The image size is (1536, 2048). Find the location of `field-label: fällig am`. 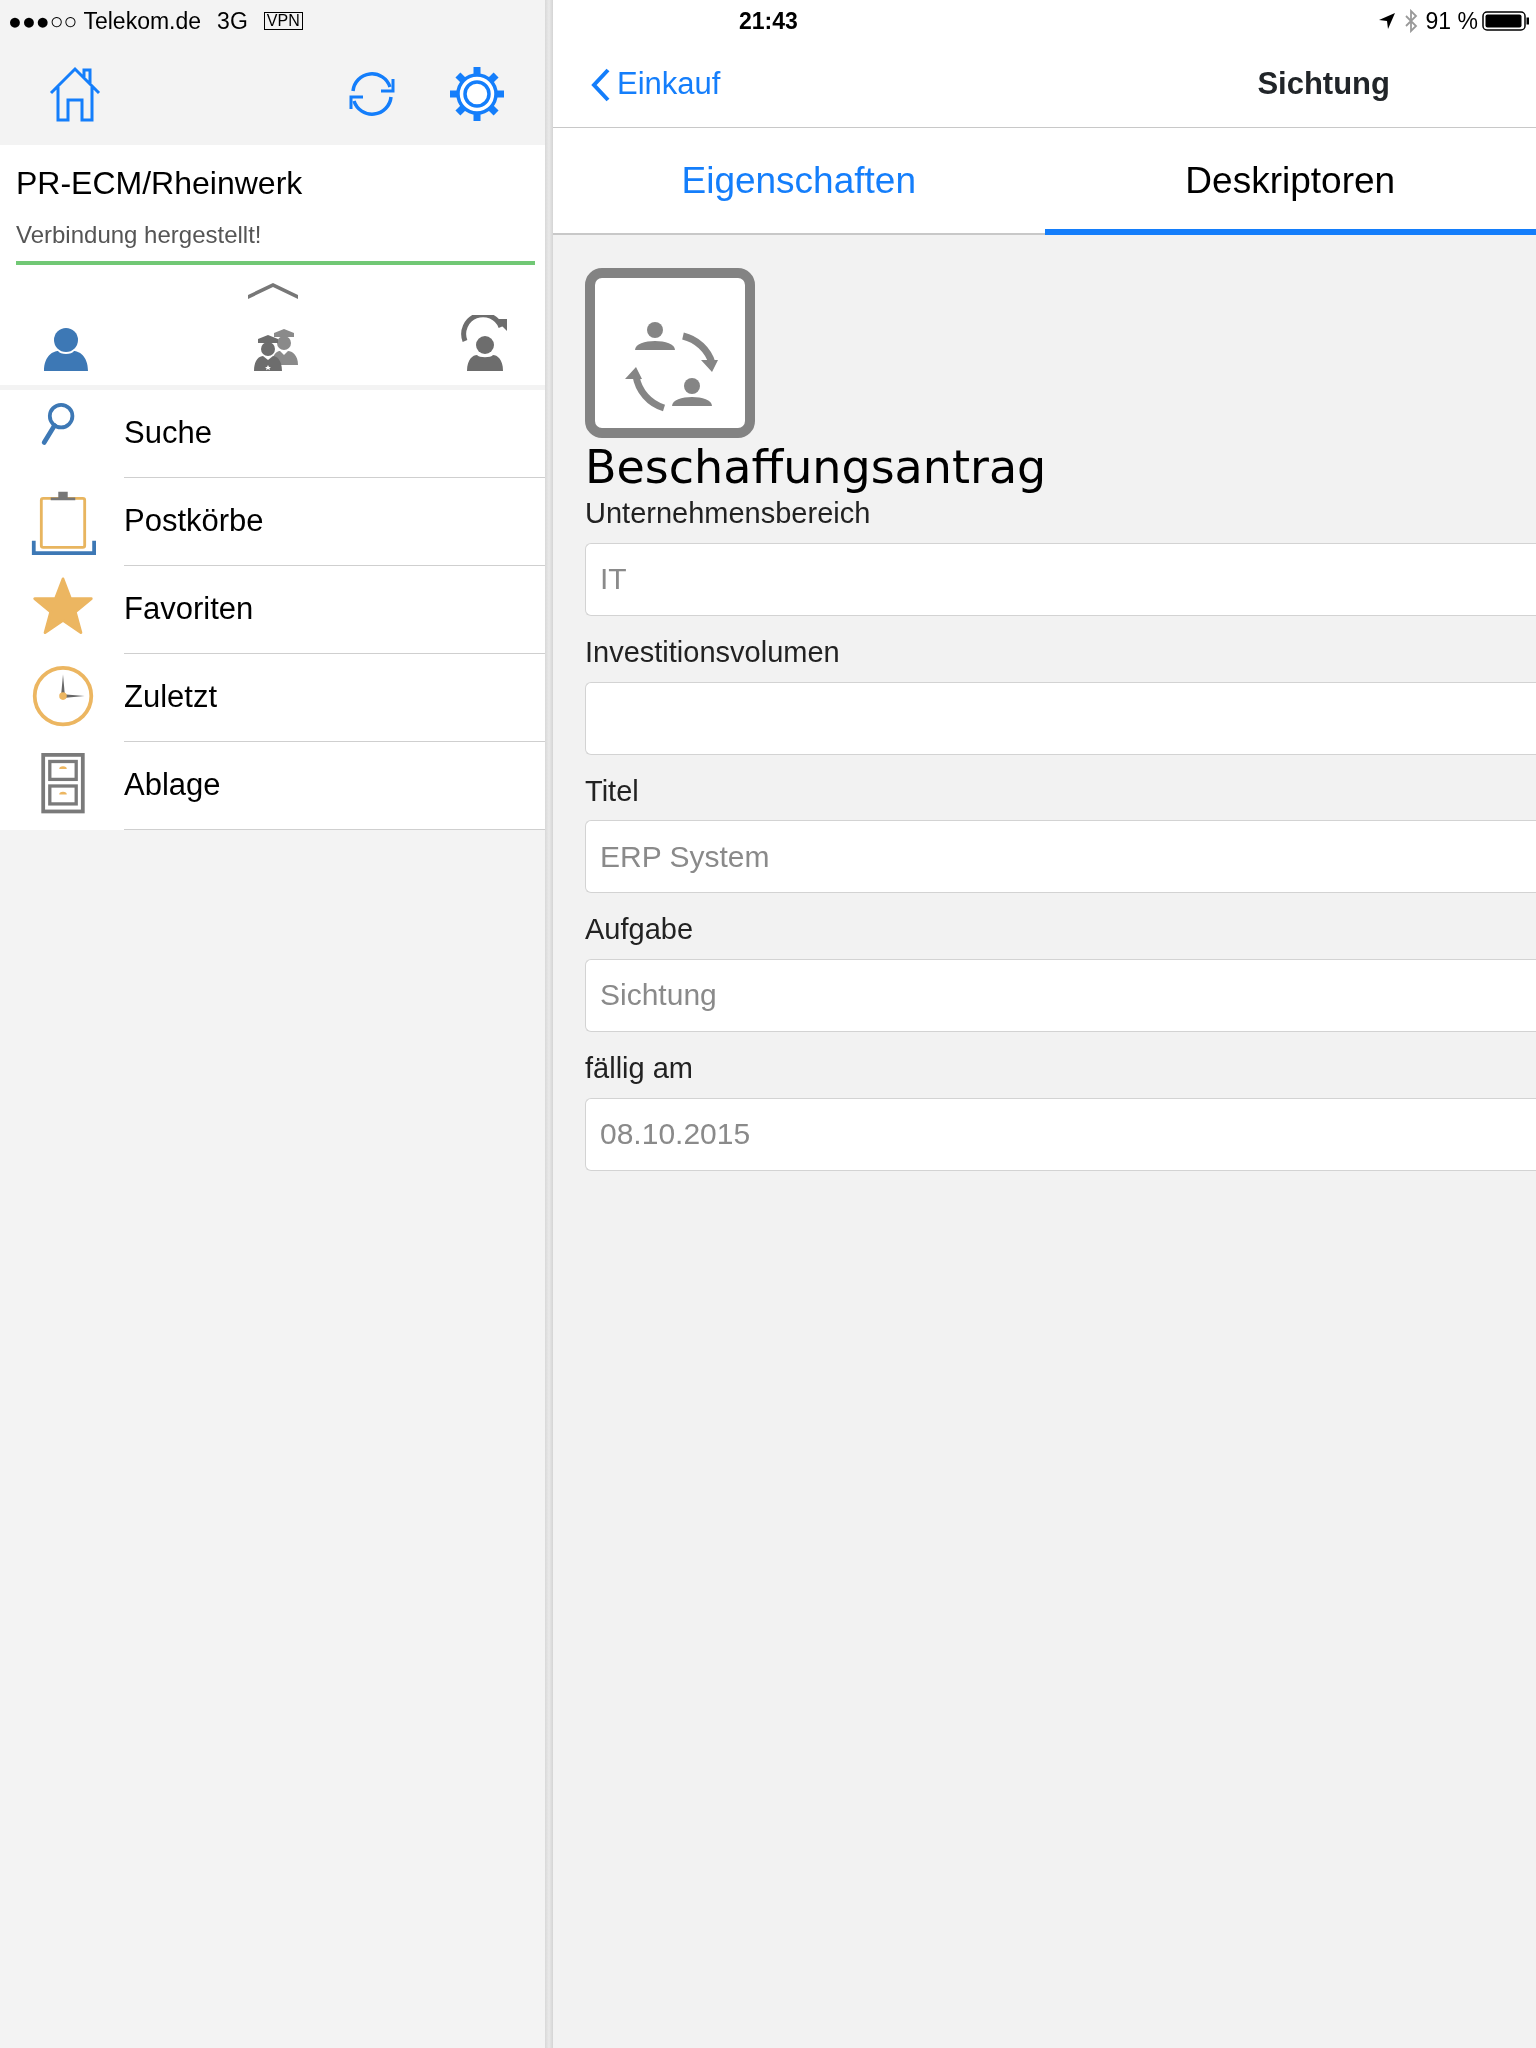

field-label: fällig am is located at coordinates (639, 1068).